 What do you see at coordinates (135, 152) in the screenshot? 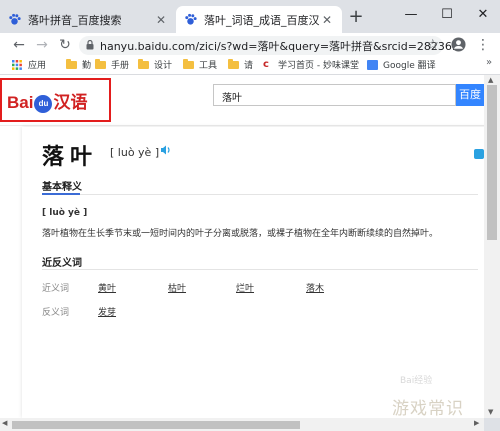
I see `entry-pinyin: [ luò yè ]` at bounding box center [135, 152].